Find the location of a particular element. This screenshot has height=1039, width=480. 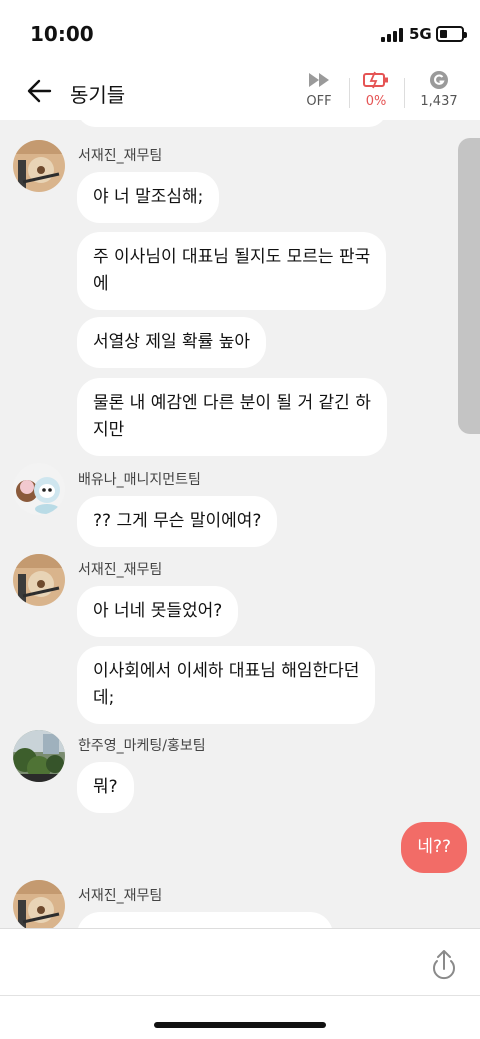

message-input is located at coordinates (205, 962).